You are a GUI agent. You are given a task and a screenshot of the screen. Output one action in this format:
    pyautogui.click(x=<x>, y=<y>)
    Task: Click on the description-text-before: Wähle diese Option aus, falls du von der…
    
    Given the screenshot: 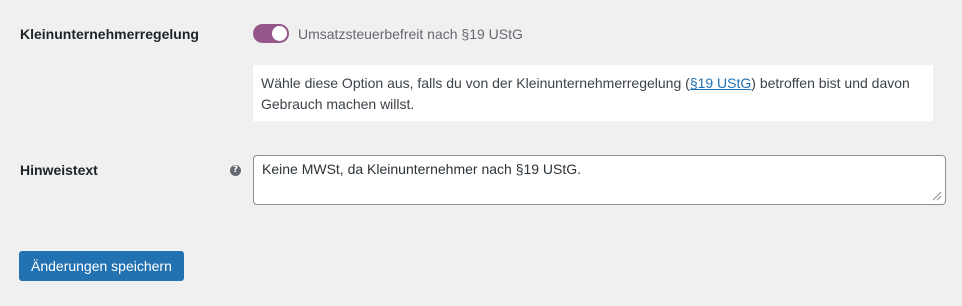 What is the action you would take?
    pyautogui.click(x=475, y=83)
    